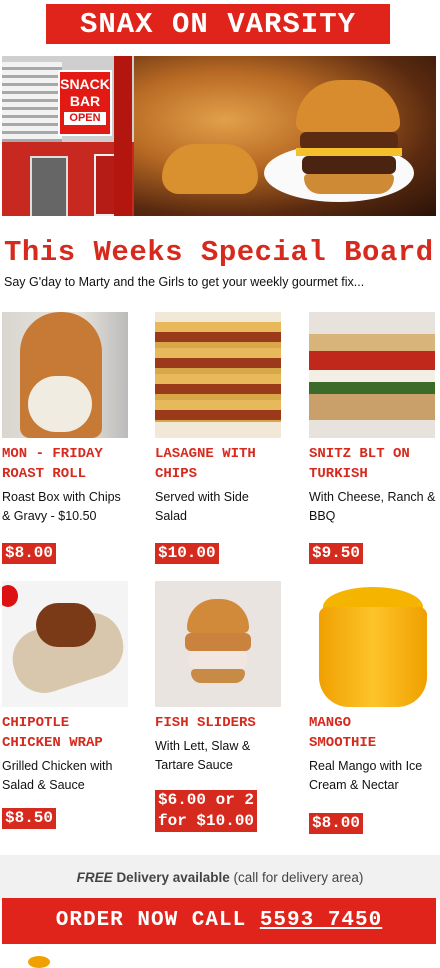 The image size is (440, 968). I want to click on phone-link: 5593 7450, so click(321, 920).